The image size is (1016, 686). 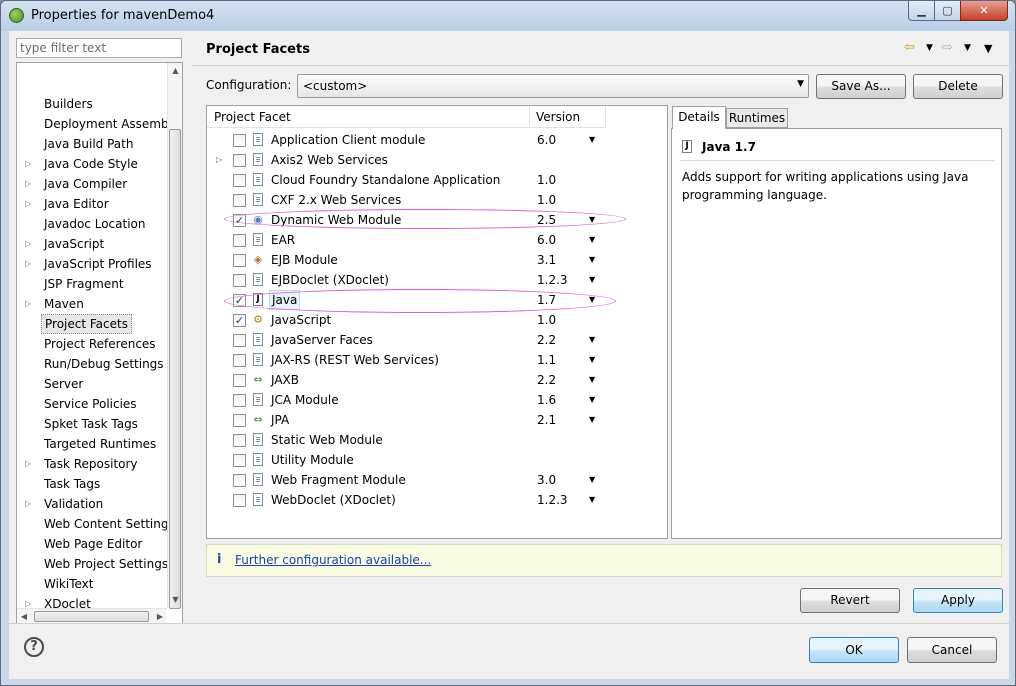 I want to click on tree-vertical-scrollbar: ▲ ▼, so click(x=174, y=336).